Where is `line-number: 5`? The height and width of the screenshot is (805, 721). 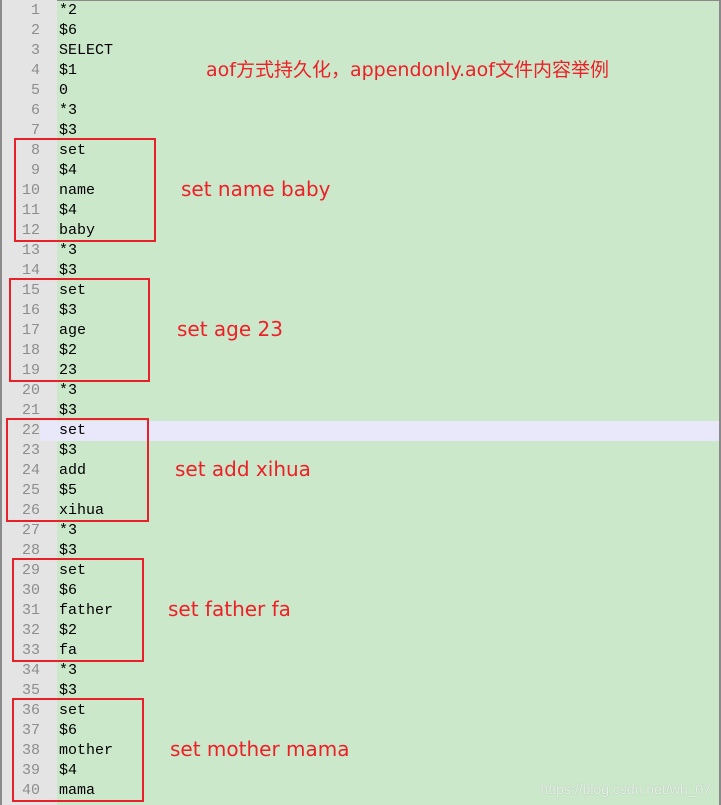
line-number: 5 is located at coordinates (35, 90).